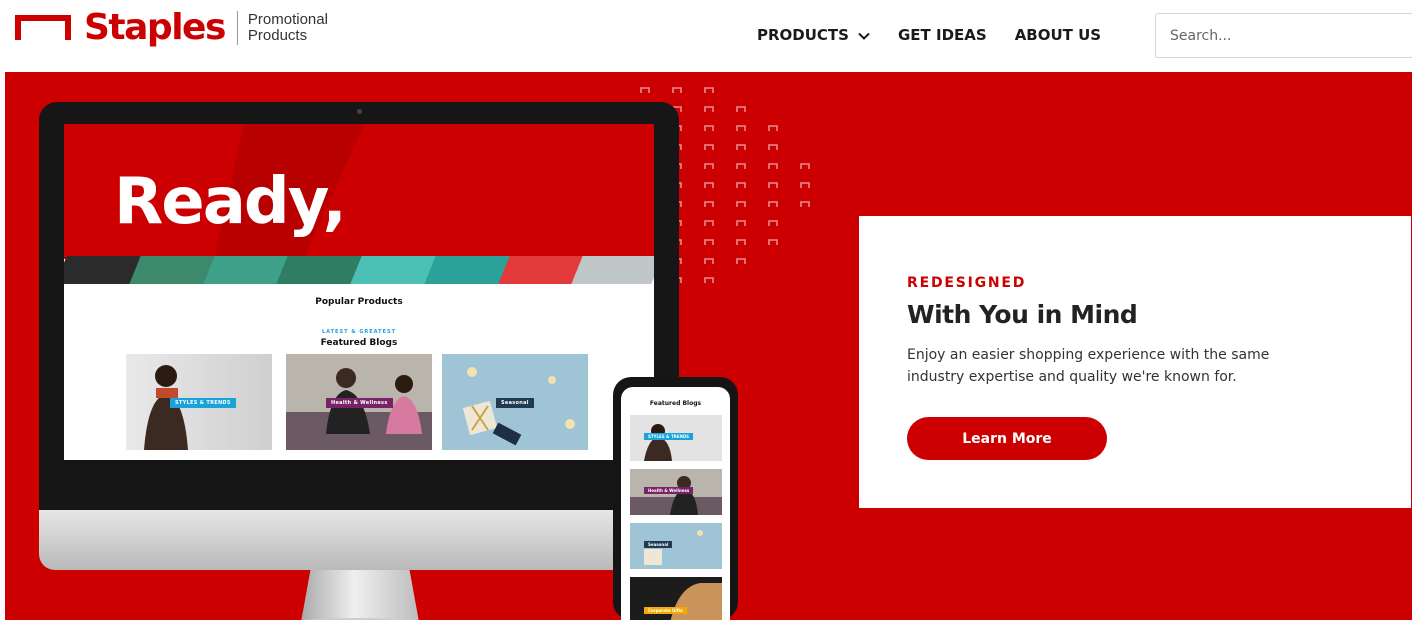  I want to click on main-nav: PRODUCTS GET IDEAS ABOUT US, so click(929, 35).